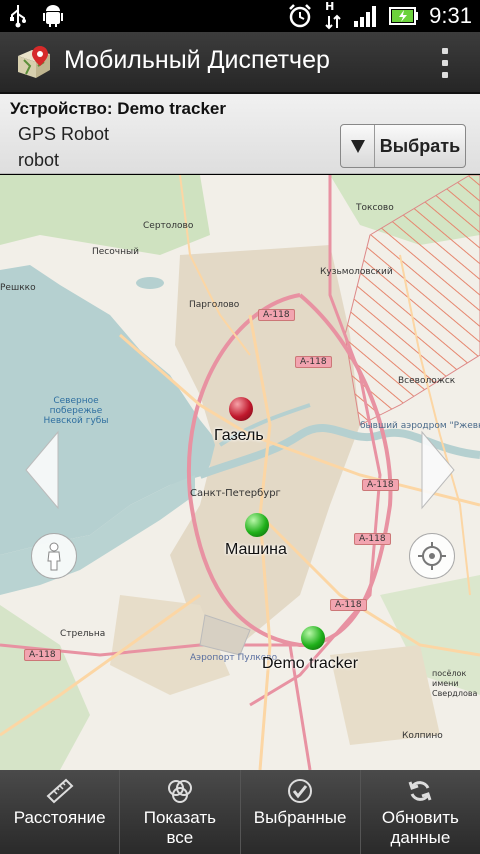 Image resolution: width=480 pixels, height=854 pixels. What do you see at coordinates (356, 272) in the screenshot?
I see `map-label-kuzmolovsky: Кузьмоловский` at bounding box center [356, 272].